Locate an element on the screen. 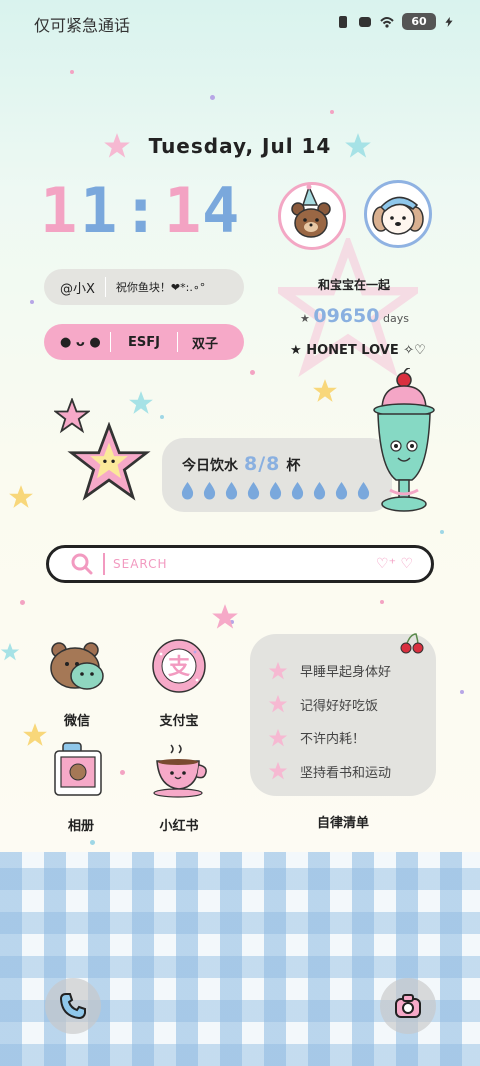 This screenshot has height=1066, width=480. camera-icon is located at coordinates (408, 1006).